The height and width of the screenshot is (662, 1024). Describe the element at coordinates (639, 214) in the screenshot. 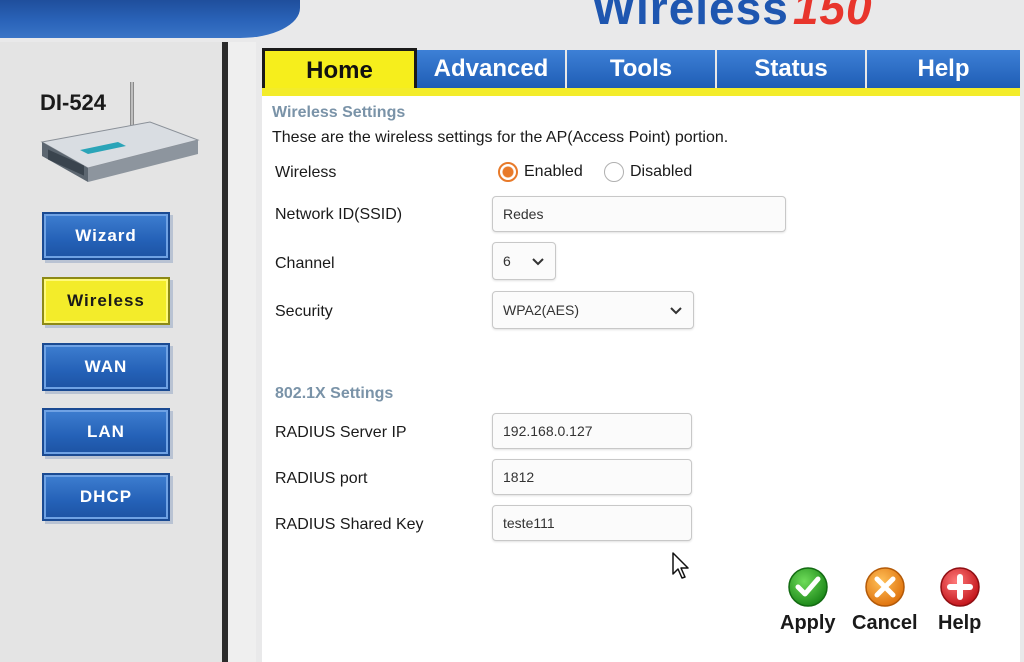

I see `ssid-input: Redes` at that location.